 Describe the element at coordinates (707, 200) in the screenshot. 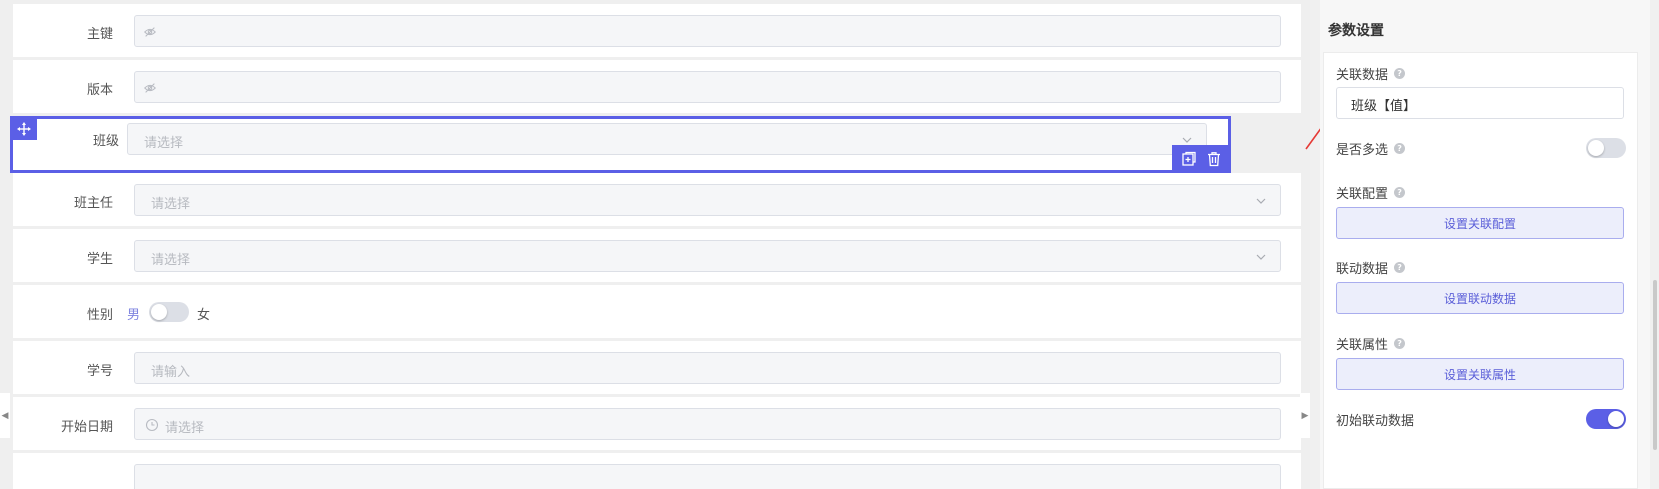

I see `head-teacher-select: 请选择` at that location.